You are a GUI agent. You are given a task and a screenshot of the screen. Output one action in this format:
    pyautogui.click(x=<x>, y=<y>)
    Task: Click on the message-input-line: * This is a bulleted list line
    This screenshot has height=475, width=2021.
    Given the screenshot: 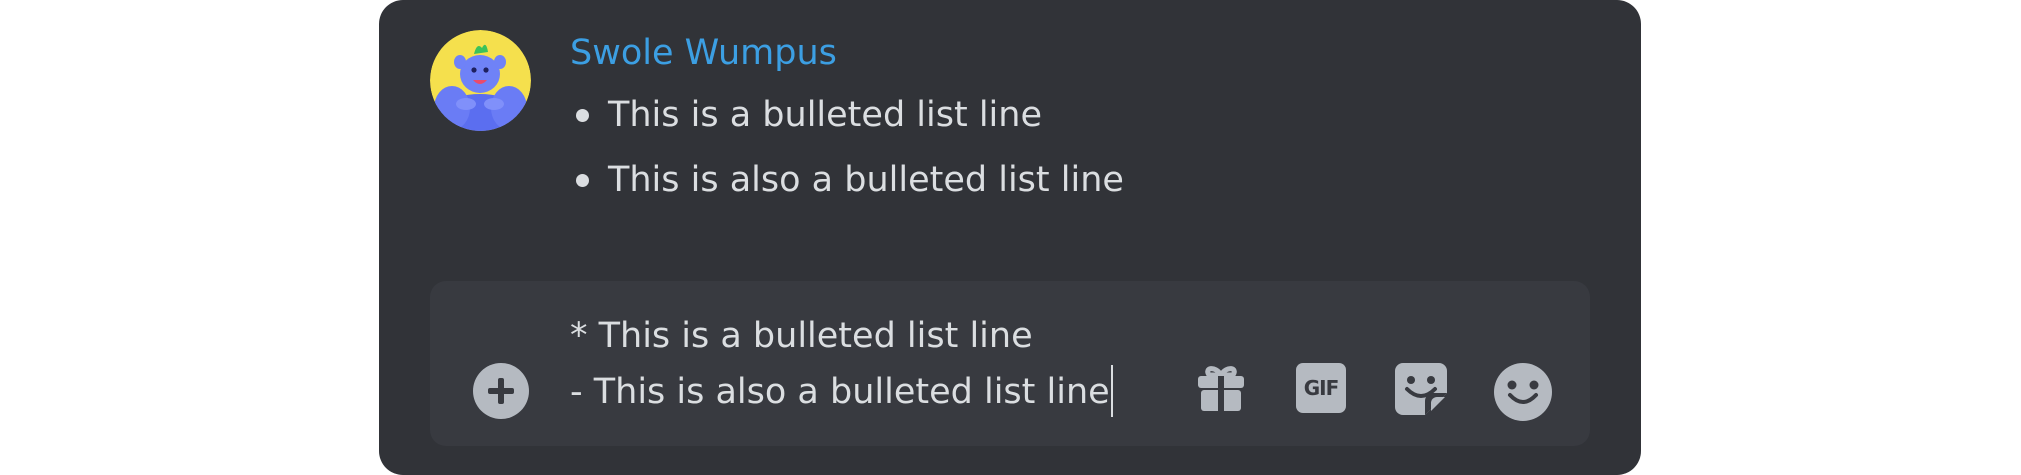 What is the action you would take?
    pyautogui.click(x=801, y=336)
    